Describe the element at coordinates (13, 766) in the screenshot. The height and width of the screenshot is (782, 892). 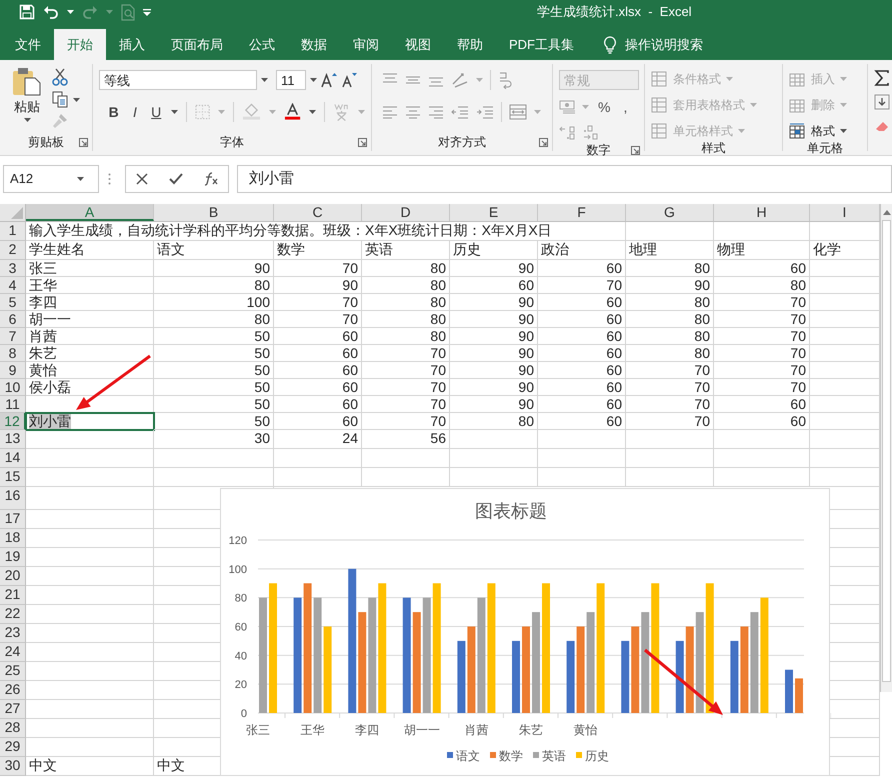
I see `row-header: 30` at that location.